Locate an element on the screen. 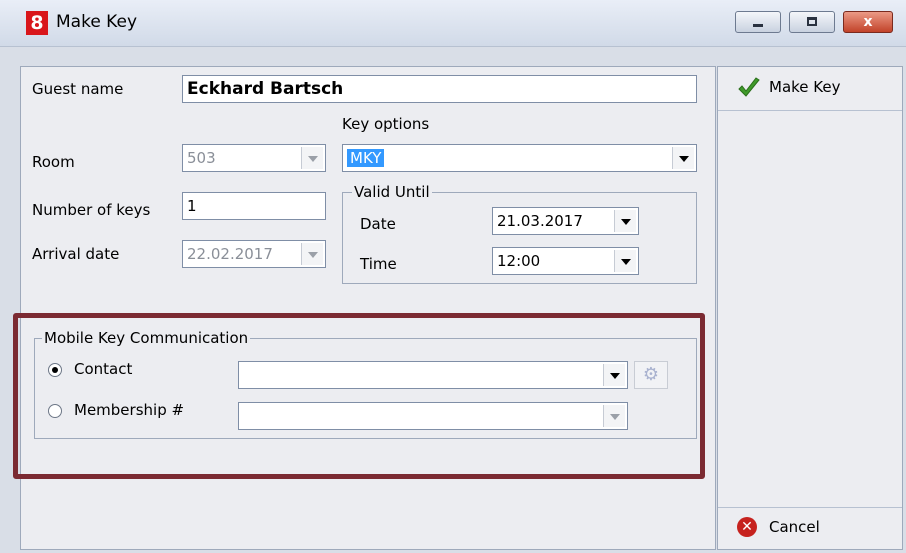  maximize-icon is located at coordinates (812, 21).